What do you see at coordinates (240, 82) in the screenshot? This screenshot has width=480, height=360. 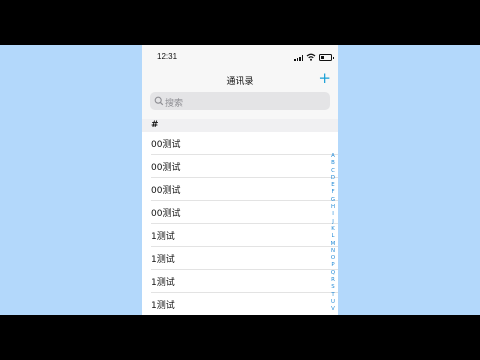 I see `page-title: 通讯录` at bounding box center [240, 82].